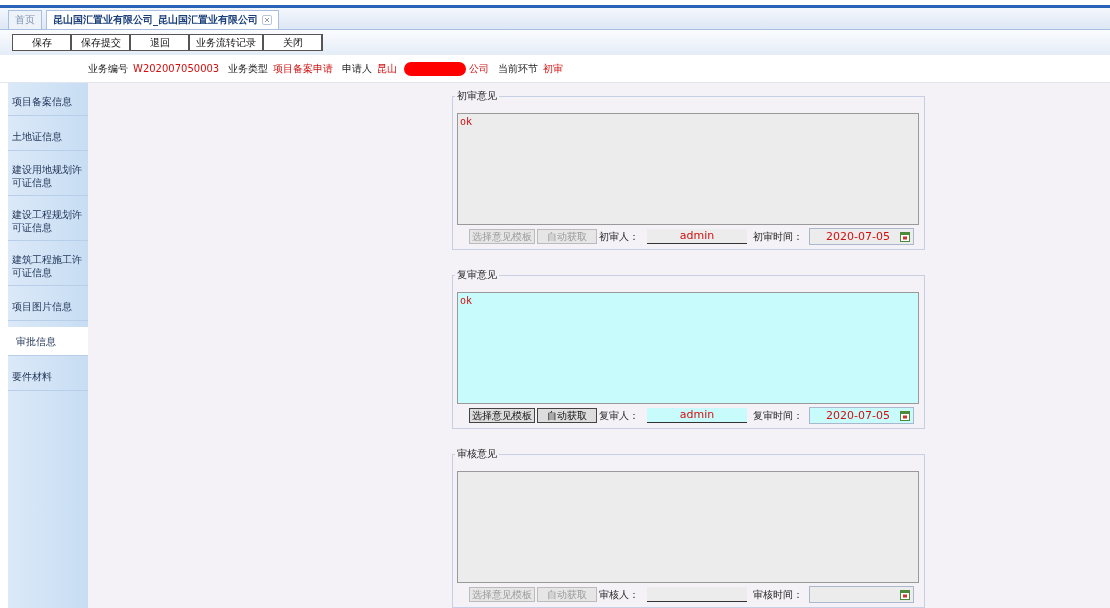 This screenshot has height=608, width=1110. Describe the element at coordinates (619, 415) in the screenshot. I see `person-label: 复审人：` at that location.